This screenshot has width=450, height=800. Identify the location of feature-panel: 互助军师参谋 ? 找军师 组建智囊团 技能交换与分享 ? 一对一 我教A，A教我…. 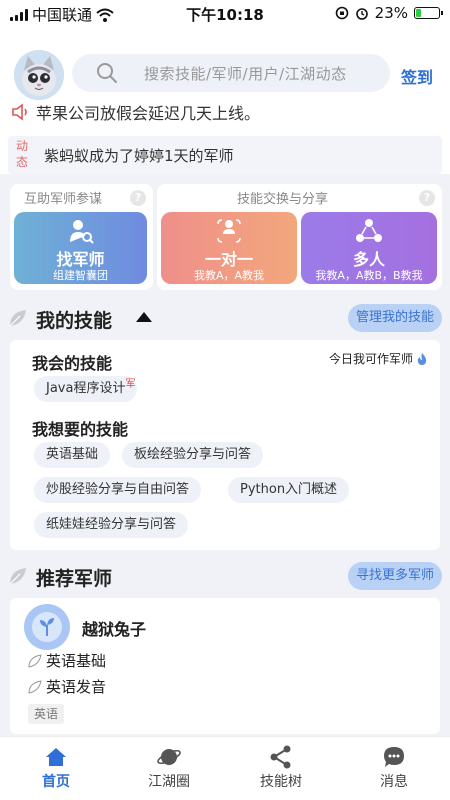
(226, 237).